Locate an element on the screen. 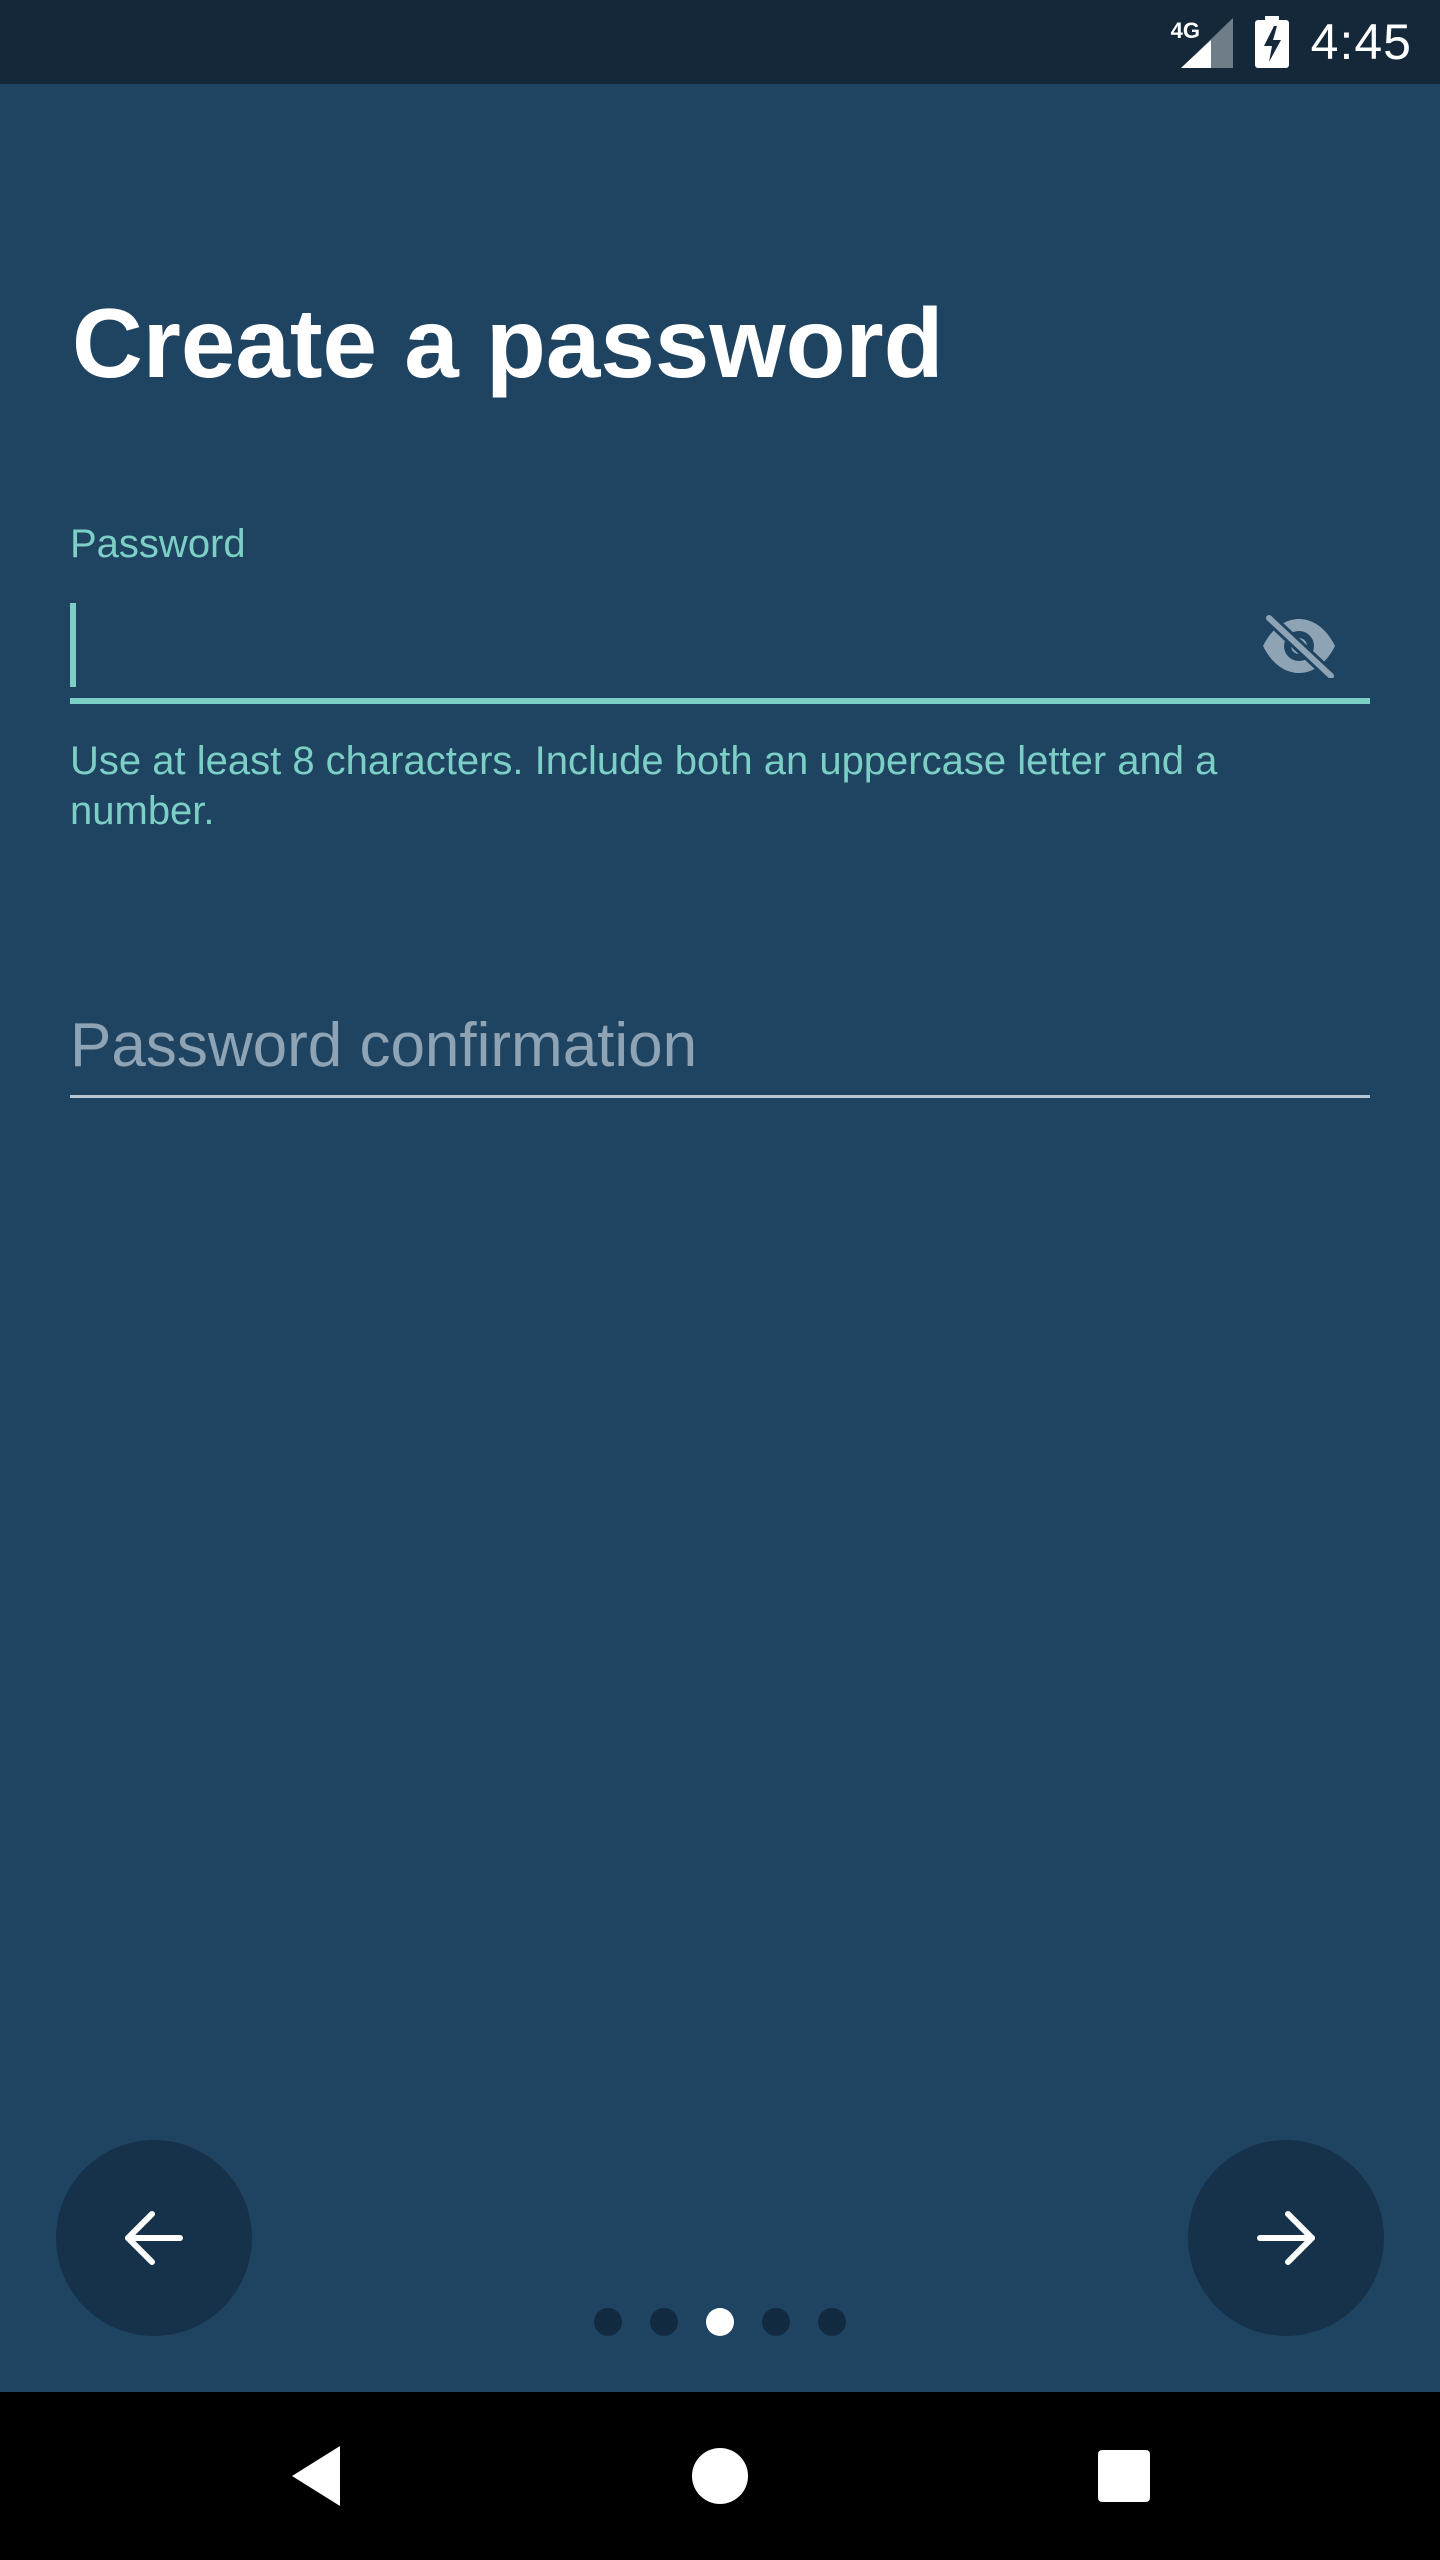 Image resolution: width=1440 pixels, height=2560 pixels. system-back-button is located at coordinates (316, 2476).